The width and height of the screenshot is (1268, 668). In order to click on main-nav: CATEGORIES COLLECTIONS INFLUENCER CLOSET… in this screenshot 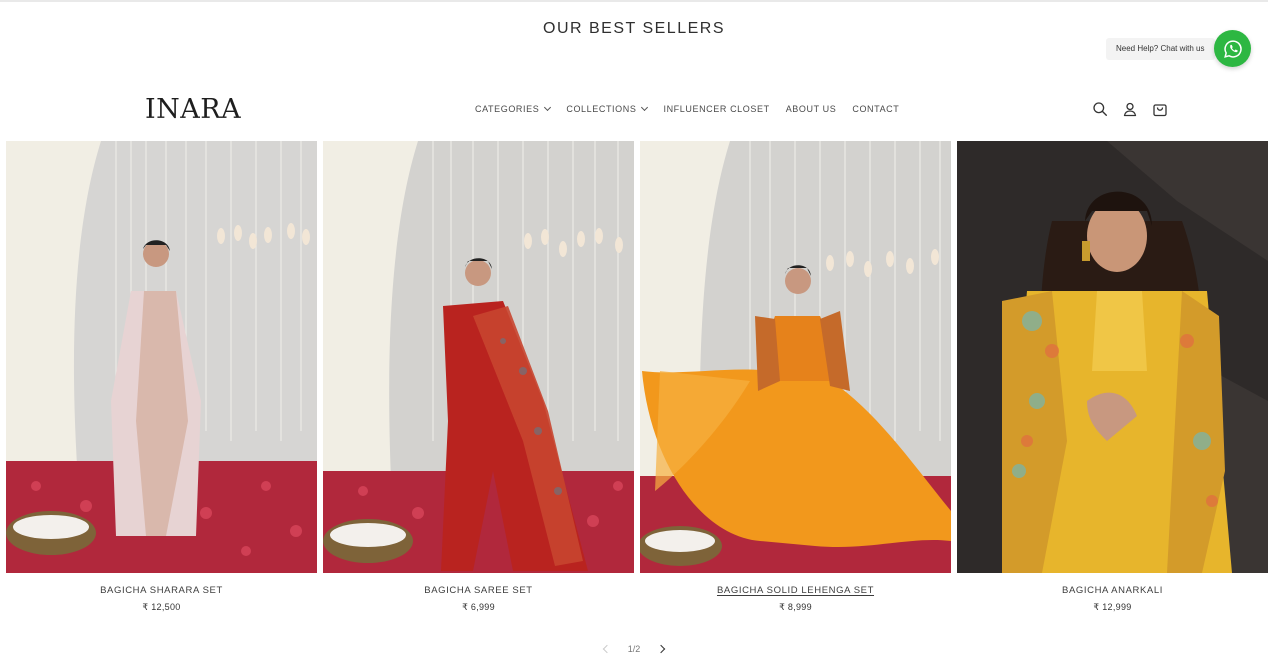, I will do `click(695, 108)`.